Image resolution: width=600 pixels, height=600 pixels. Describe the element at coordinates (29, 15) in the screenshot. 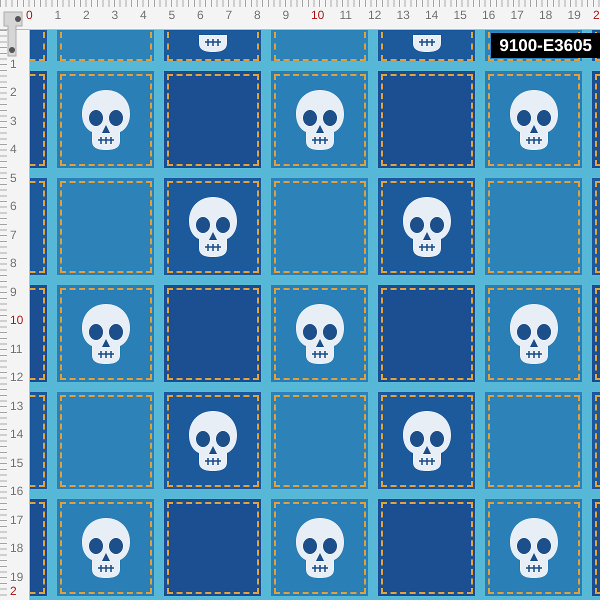

I see `ruler-number: 0` at that location.